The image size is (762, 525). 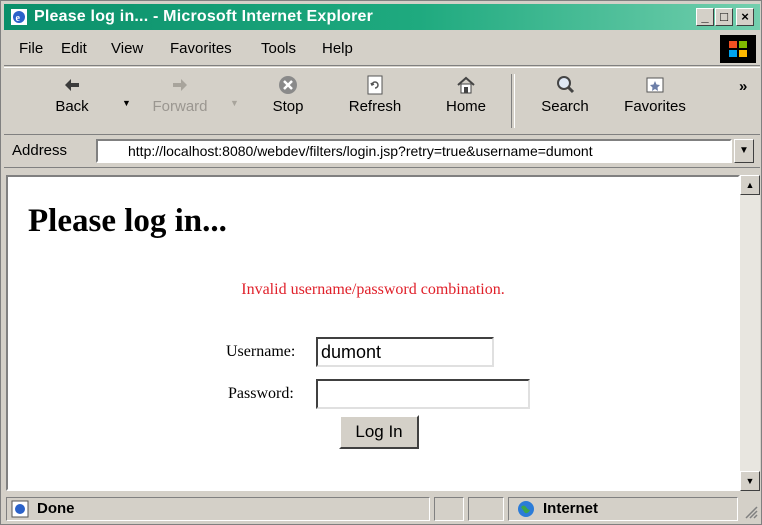 I want to click on menu-tools: Tools, so click(x=278, y=48).